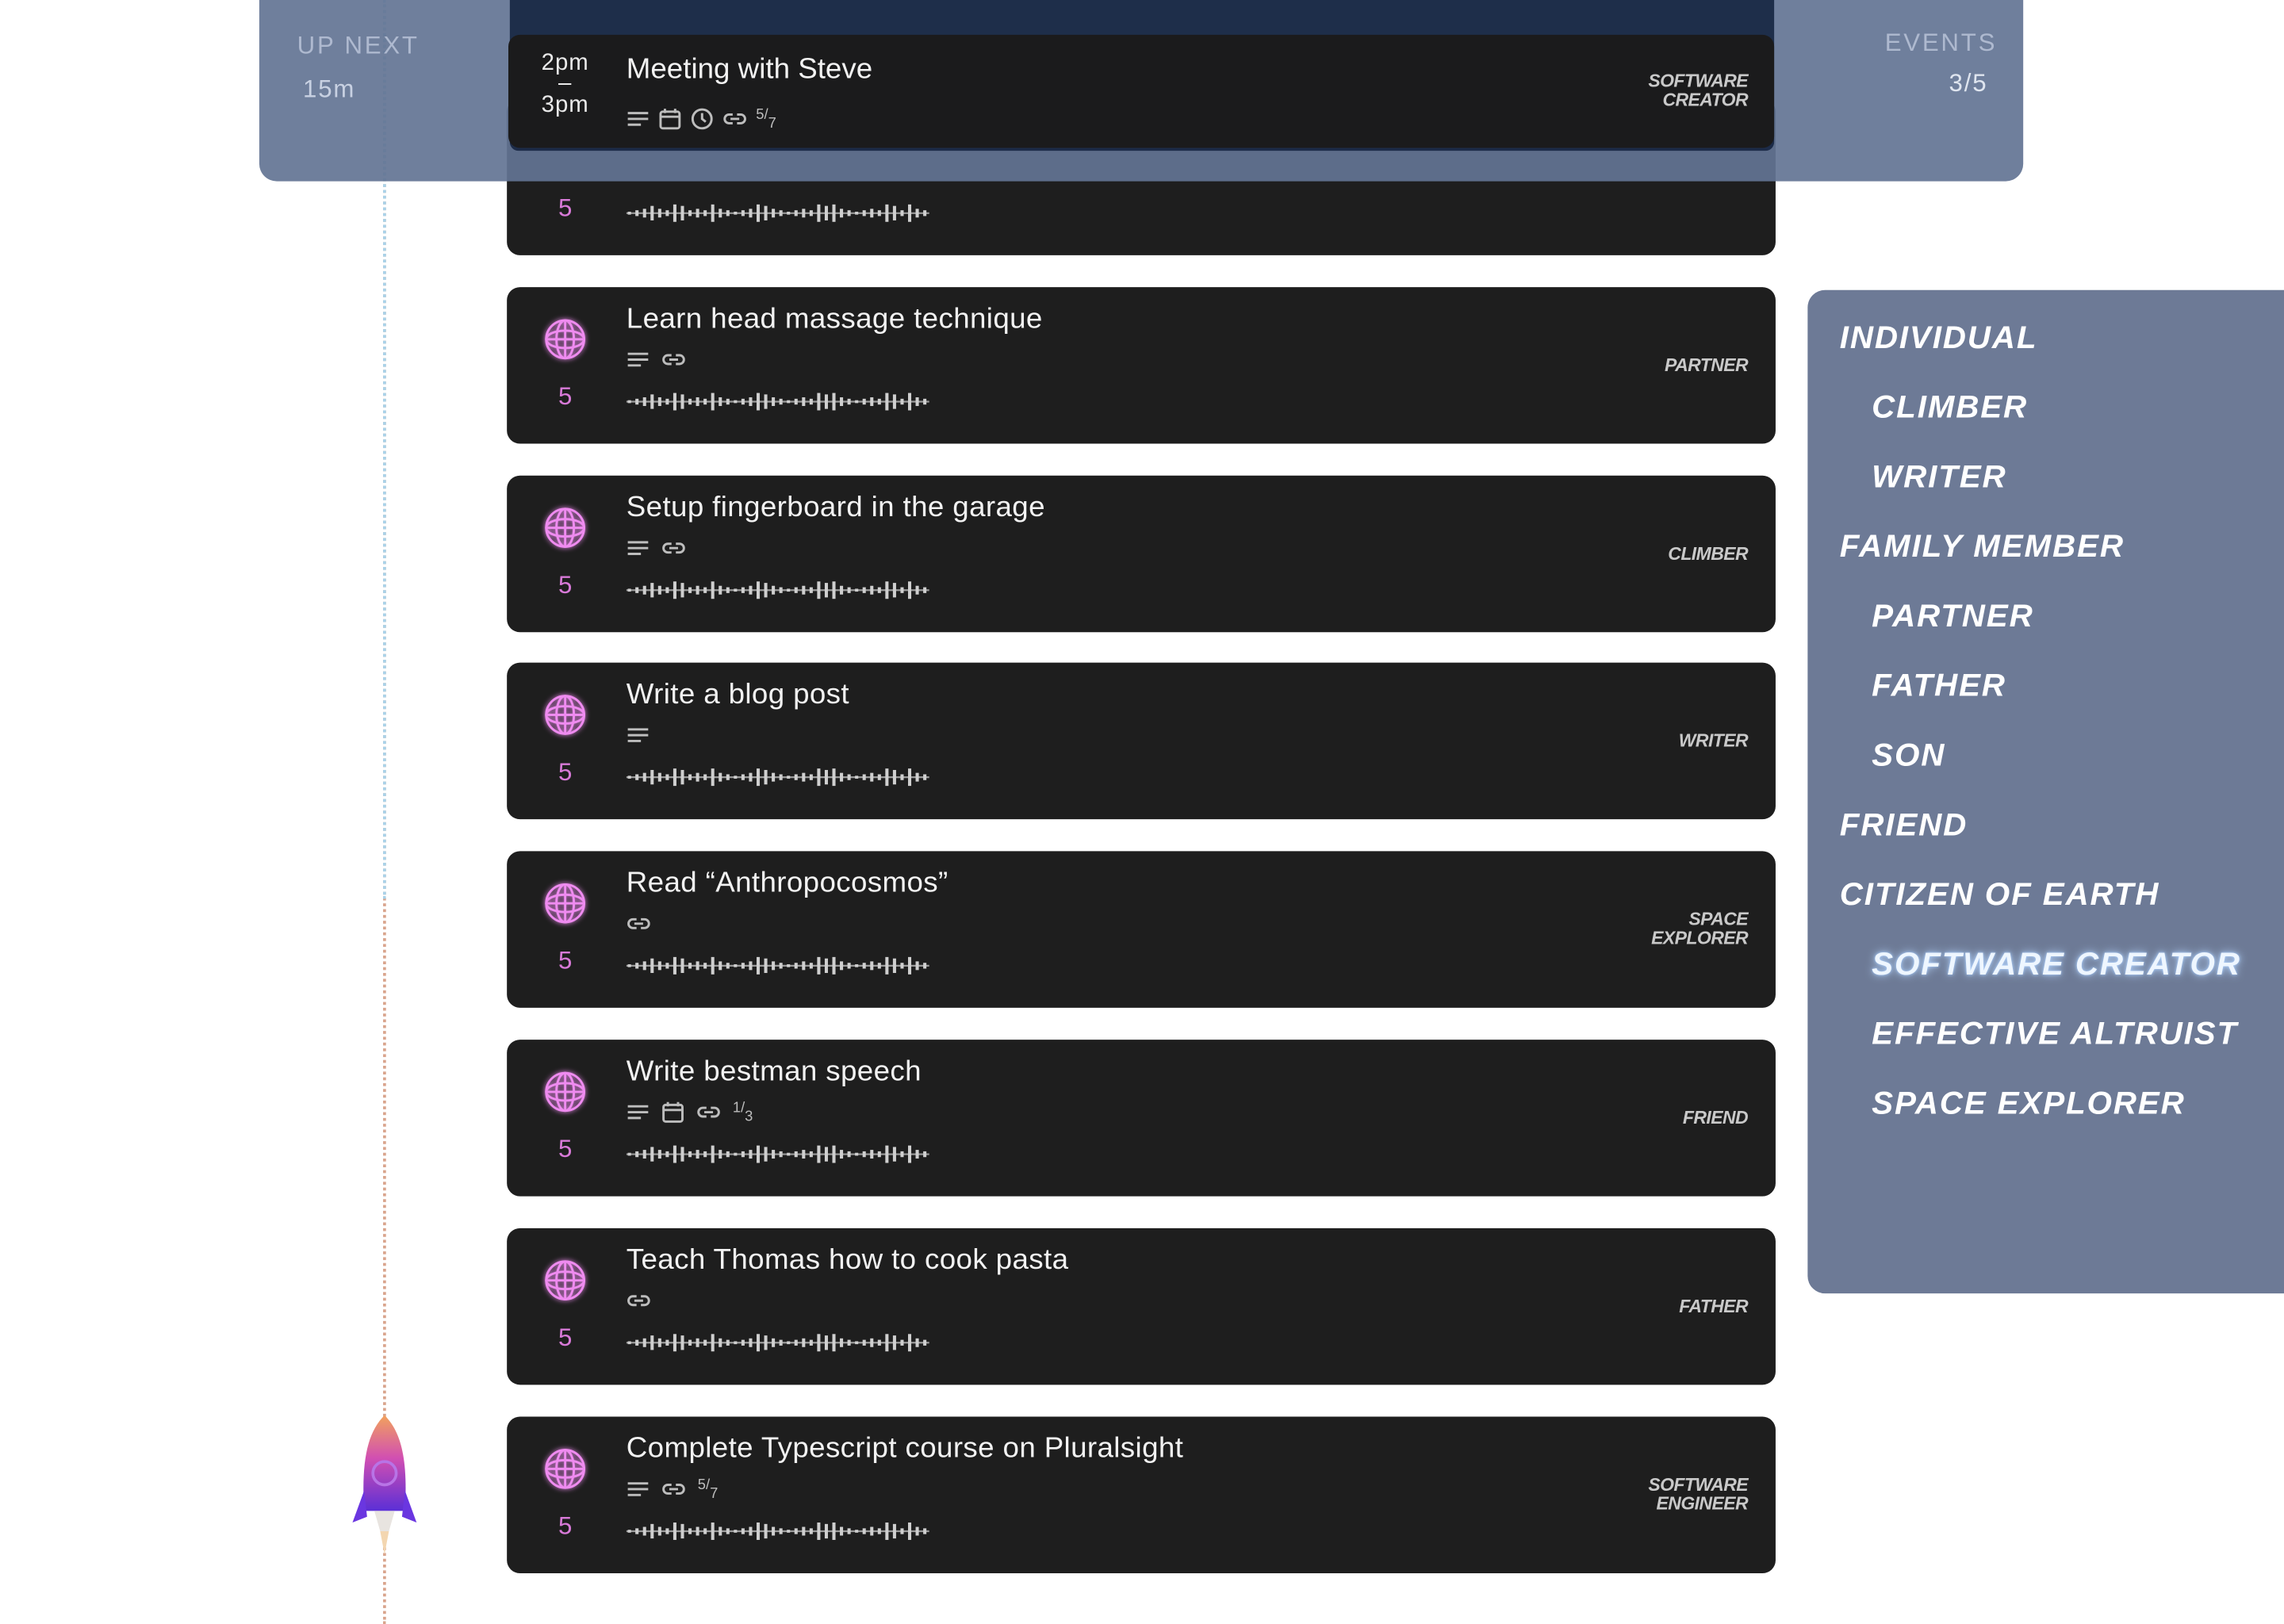 The height and width of the screenshot is (1624, 2284). What do you see at coordinates (2055, 1034) in the screenshot?
I see `role-item: EFFECTIVE ALTRUIST` at bounding box center [2055, 1034].